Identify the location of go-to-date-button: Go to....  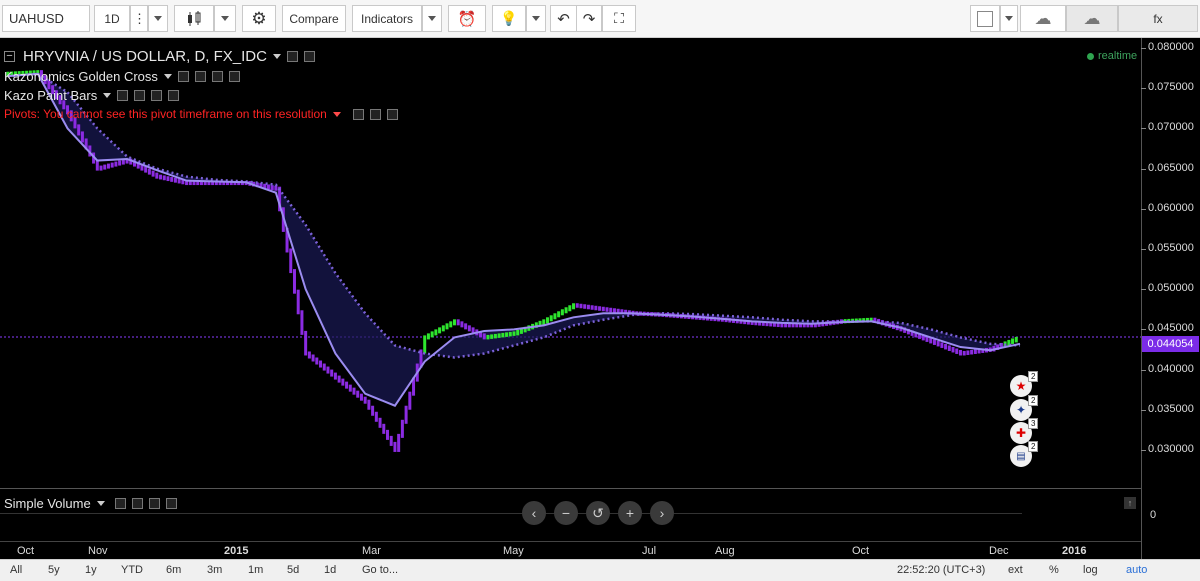
(380, 570).